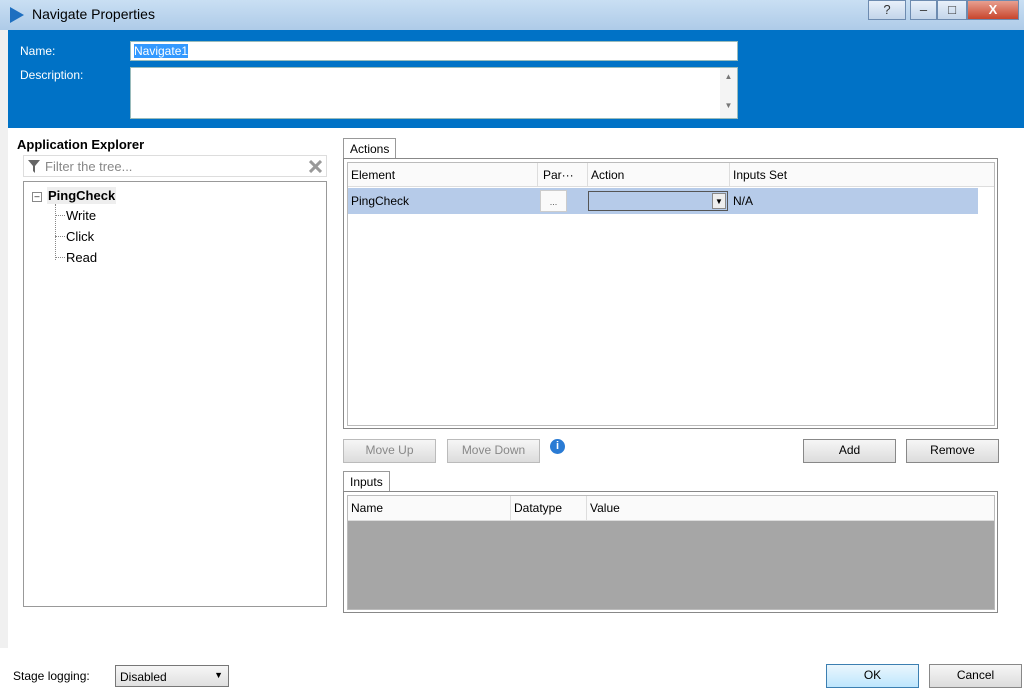 This screenshot has height=700, width=1024. I want to click on tree-item-write: Write, so click(81, 215).